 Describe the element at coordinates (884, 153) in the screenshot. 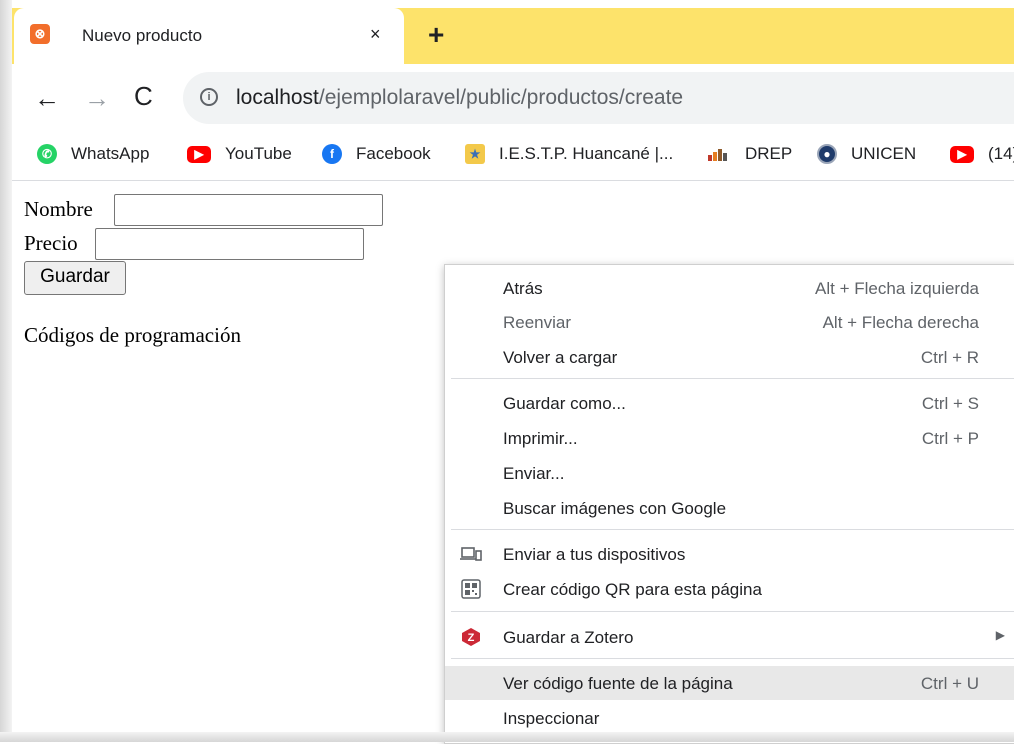

I see `bookmark-label: UNICEN` at that location.